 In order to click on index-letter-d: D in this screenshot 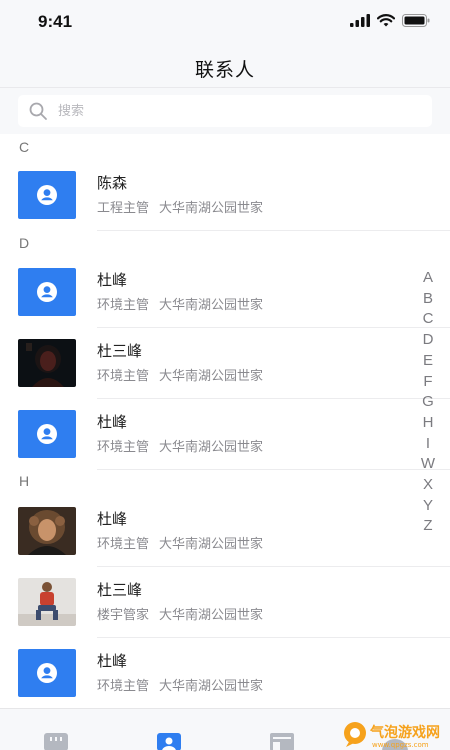, I will do `click(428, 340)`.